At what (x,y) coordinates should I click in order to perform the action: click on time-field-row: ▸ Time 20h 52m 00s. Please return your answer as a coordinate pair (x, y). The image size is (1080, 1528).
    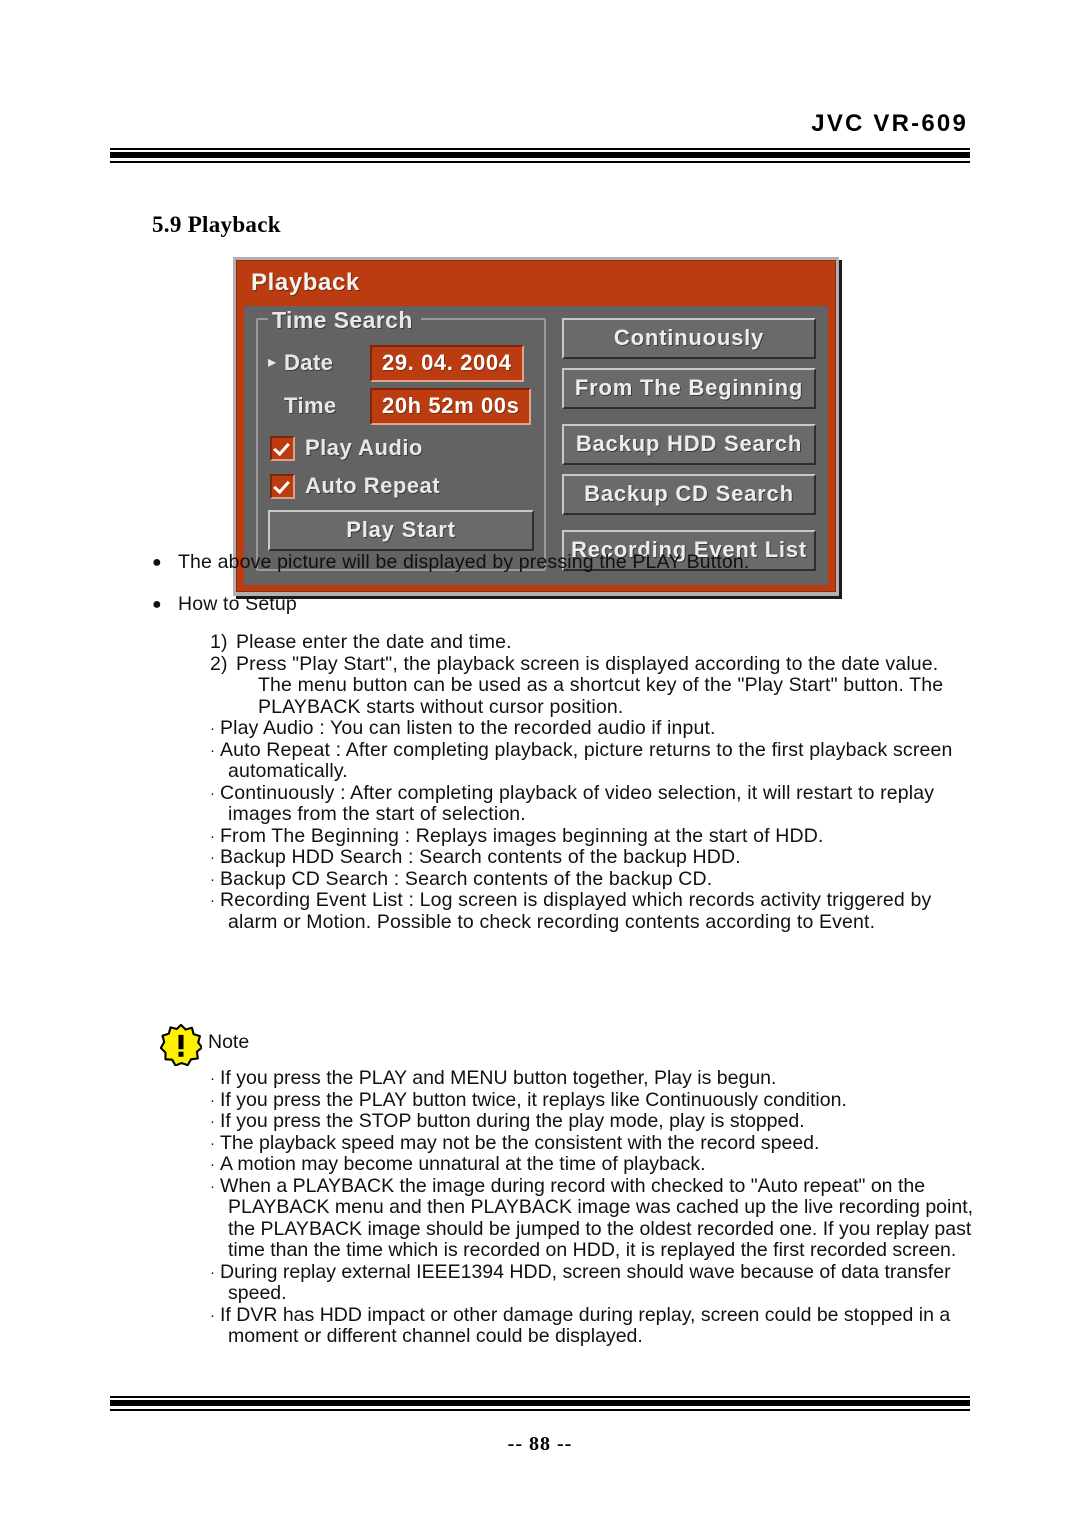
    Looking at the image, I should click on (401, 406).